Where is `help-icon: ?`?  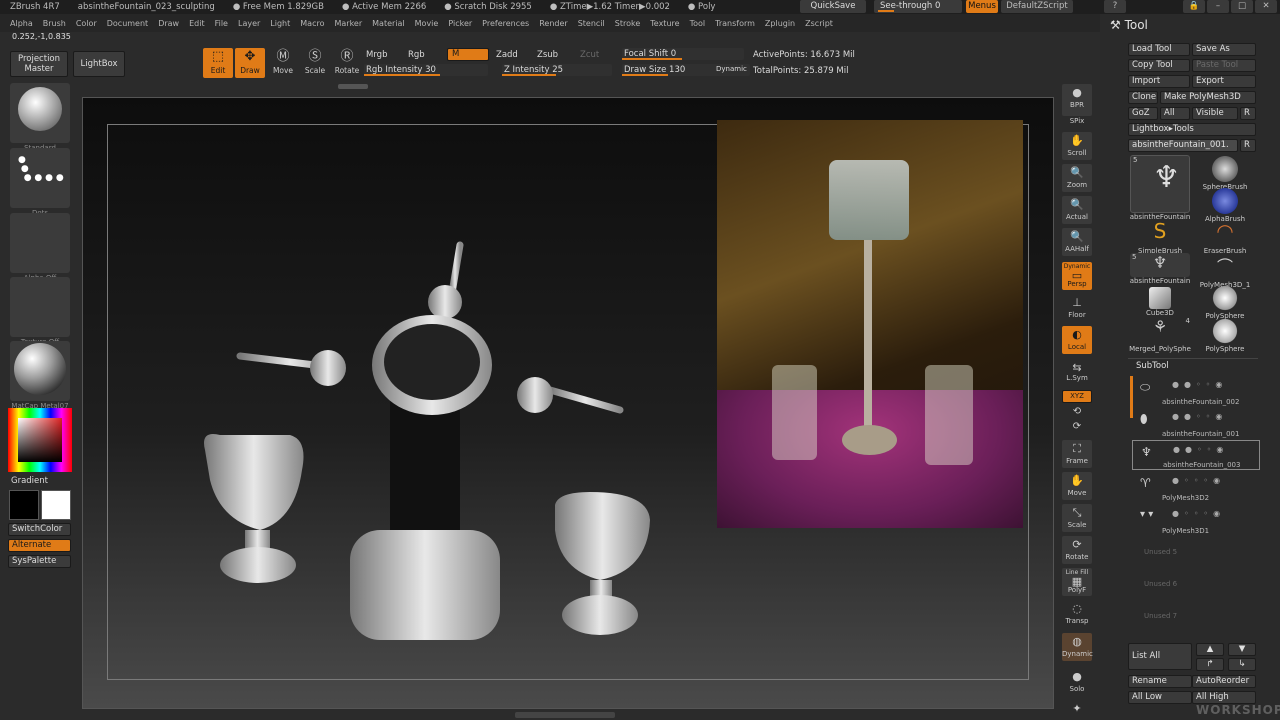 help-icon: ? is located at coordinates (1115, 6).